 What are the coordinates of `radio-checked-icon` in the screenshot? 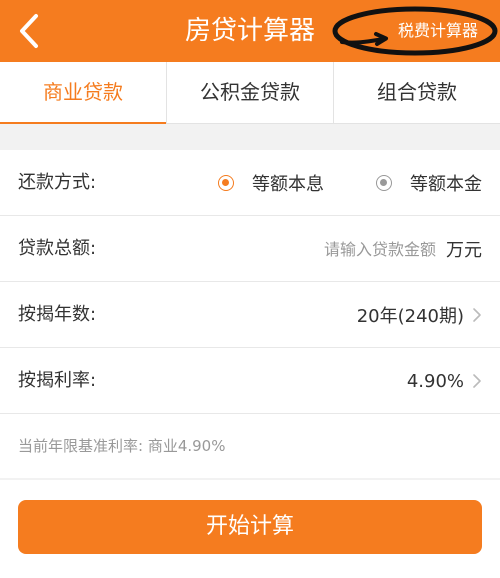 It's located at (226, 183).